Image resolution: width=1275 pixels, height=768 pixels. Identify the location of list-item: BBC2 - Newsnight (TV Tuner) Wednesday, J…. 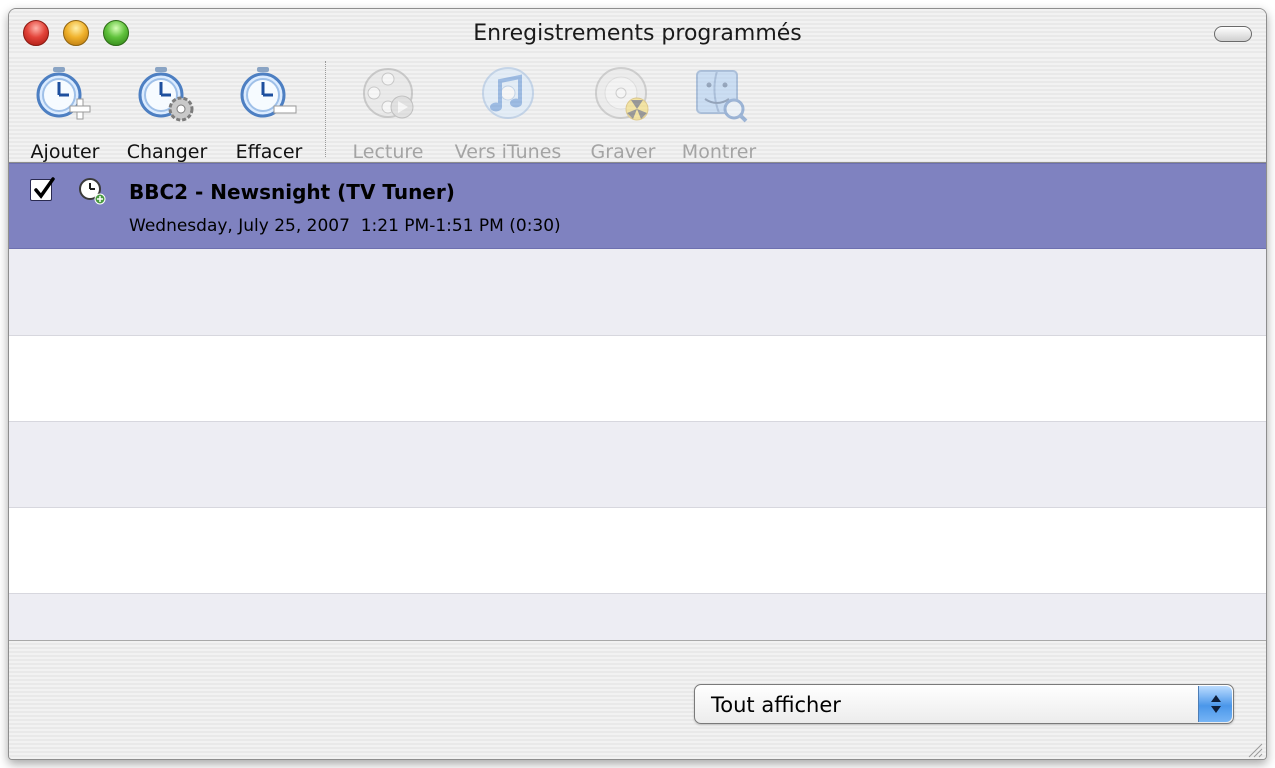
(637, 206).